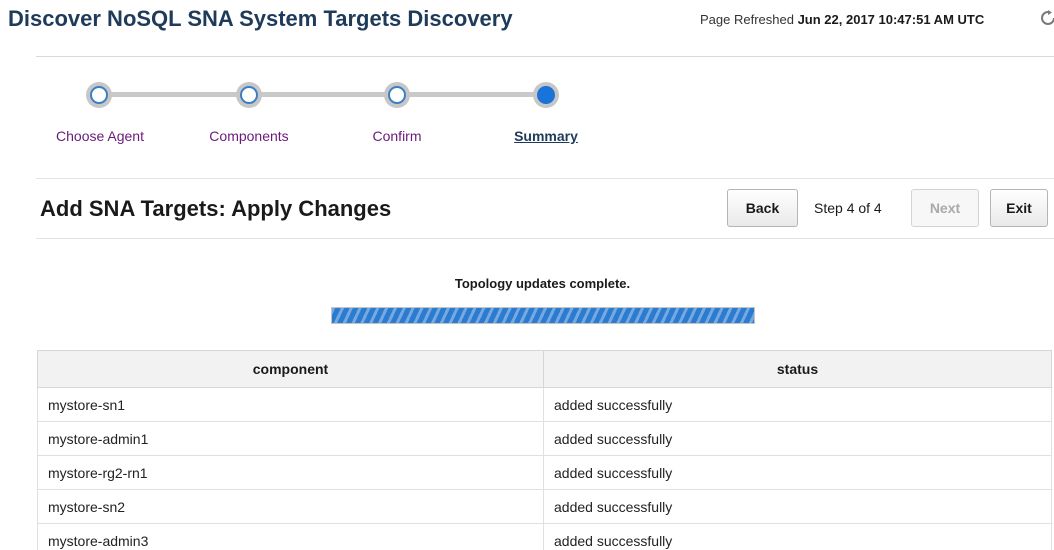 Image resolution: width=1054 pixels, height=550 pixels. What do you see at coordinates (545, 56) in the screenshot?
I see `header-divider` at bounding box center [545, 56].